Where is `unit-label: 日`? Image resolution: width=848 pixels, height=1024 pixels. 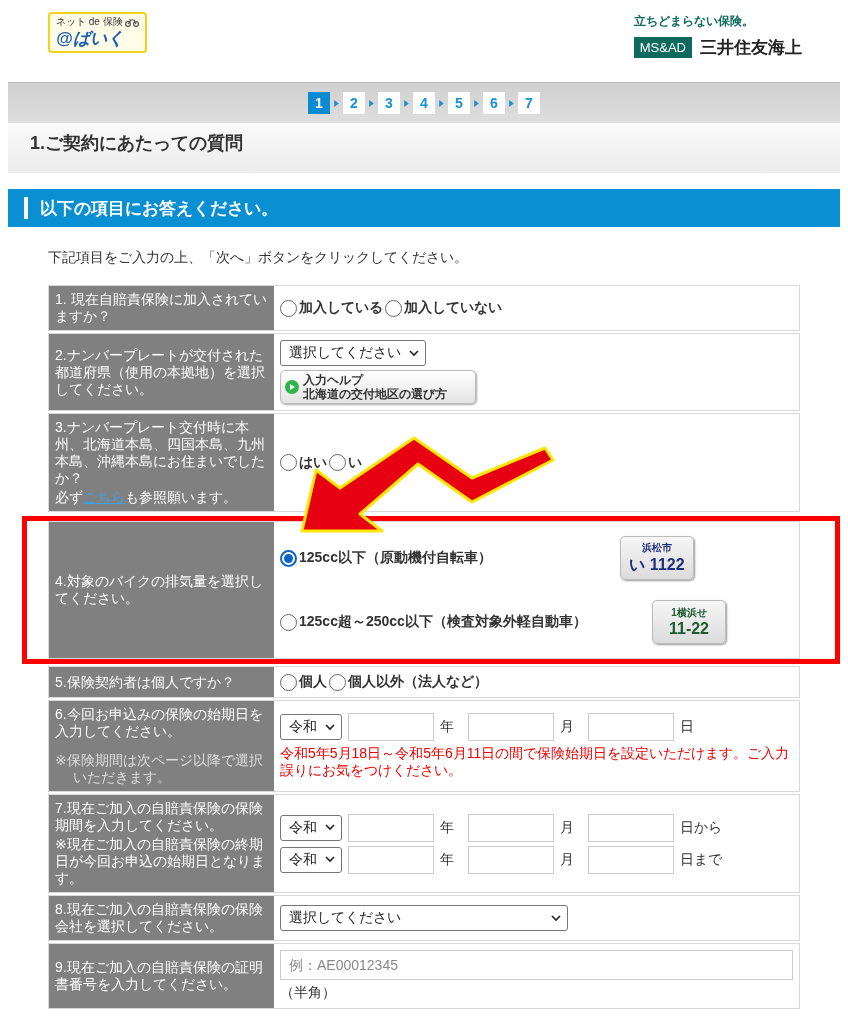
unit-label: 日 is located at coordinates (687, 727).